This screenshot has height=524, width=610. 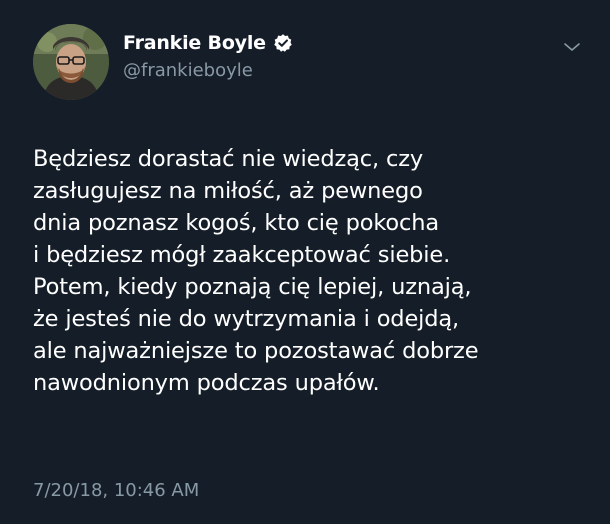 I want to click on author-names: Frankie Boyle @frankieboyle, so click(x=208, y=55).